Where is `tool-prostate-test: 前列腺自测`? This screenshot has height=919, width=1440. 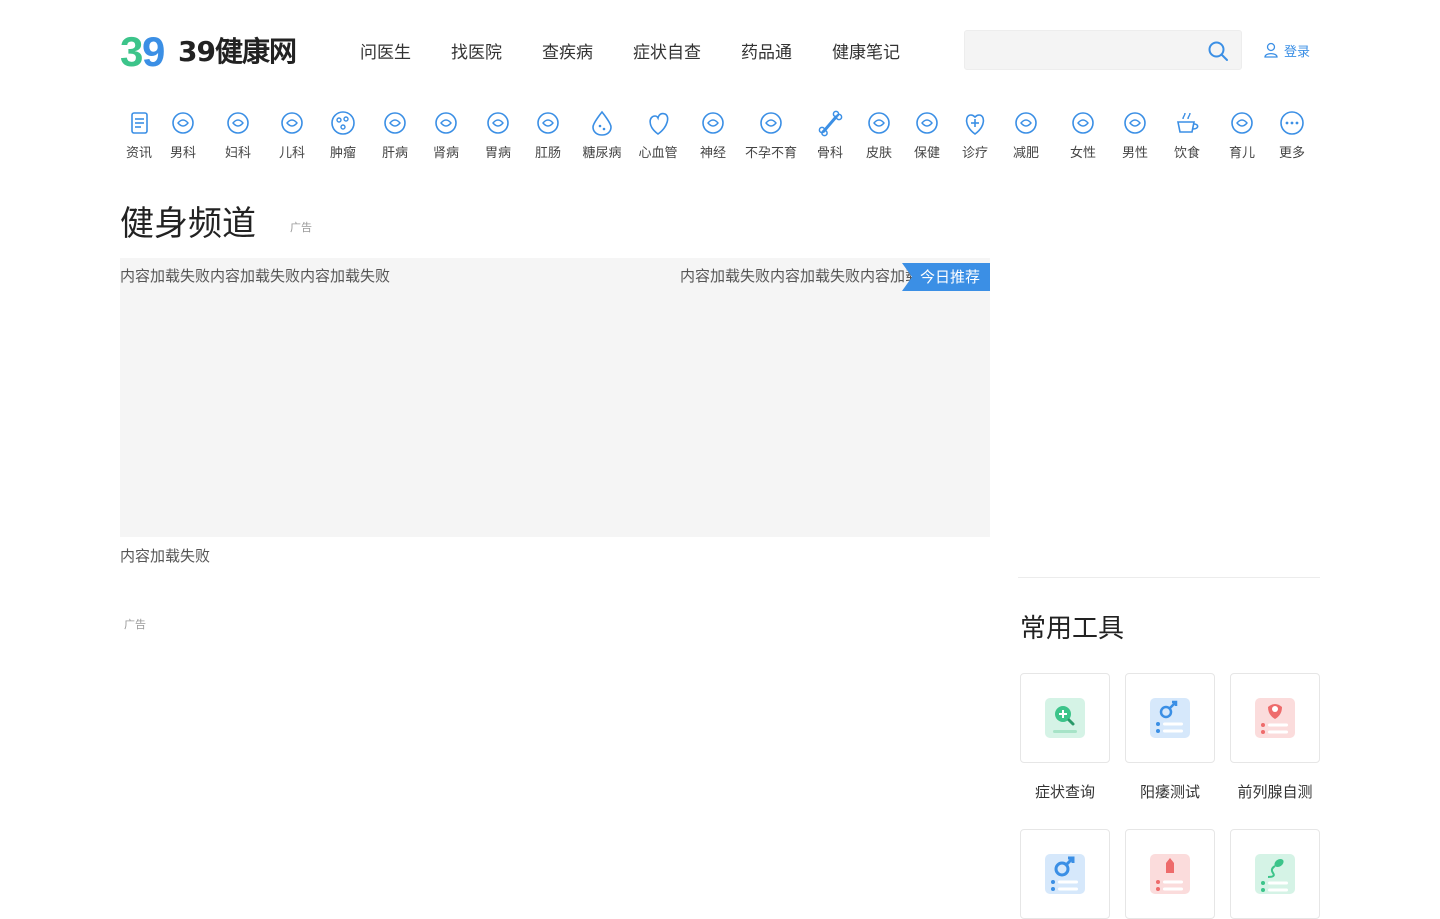 tool-prostate-test: 前列腺自测 is located at coordinates (1275, 737).